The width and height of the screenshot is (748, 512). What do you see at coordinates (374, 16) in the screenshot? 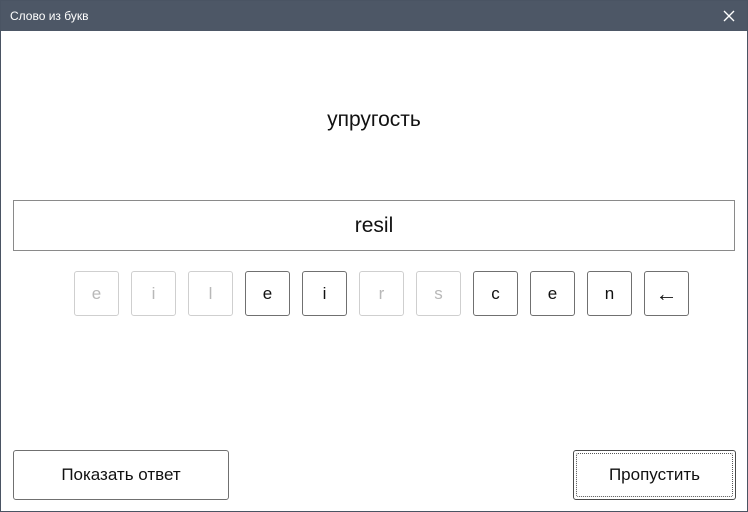
I see `title-bar: Слово из букв` at bounding box center [374, 16].